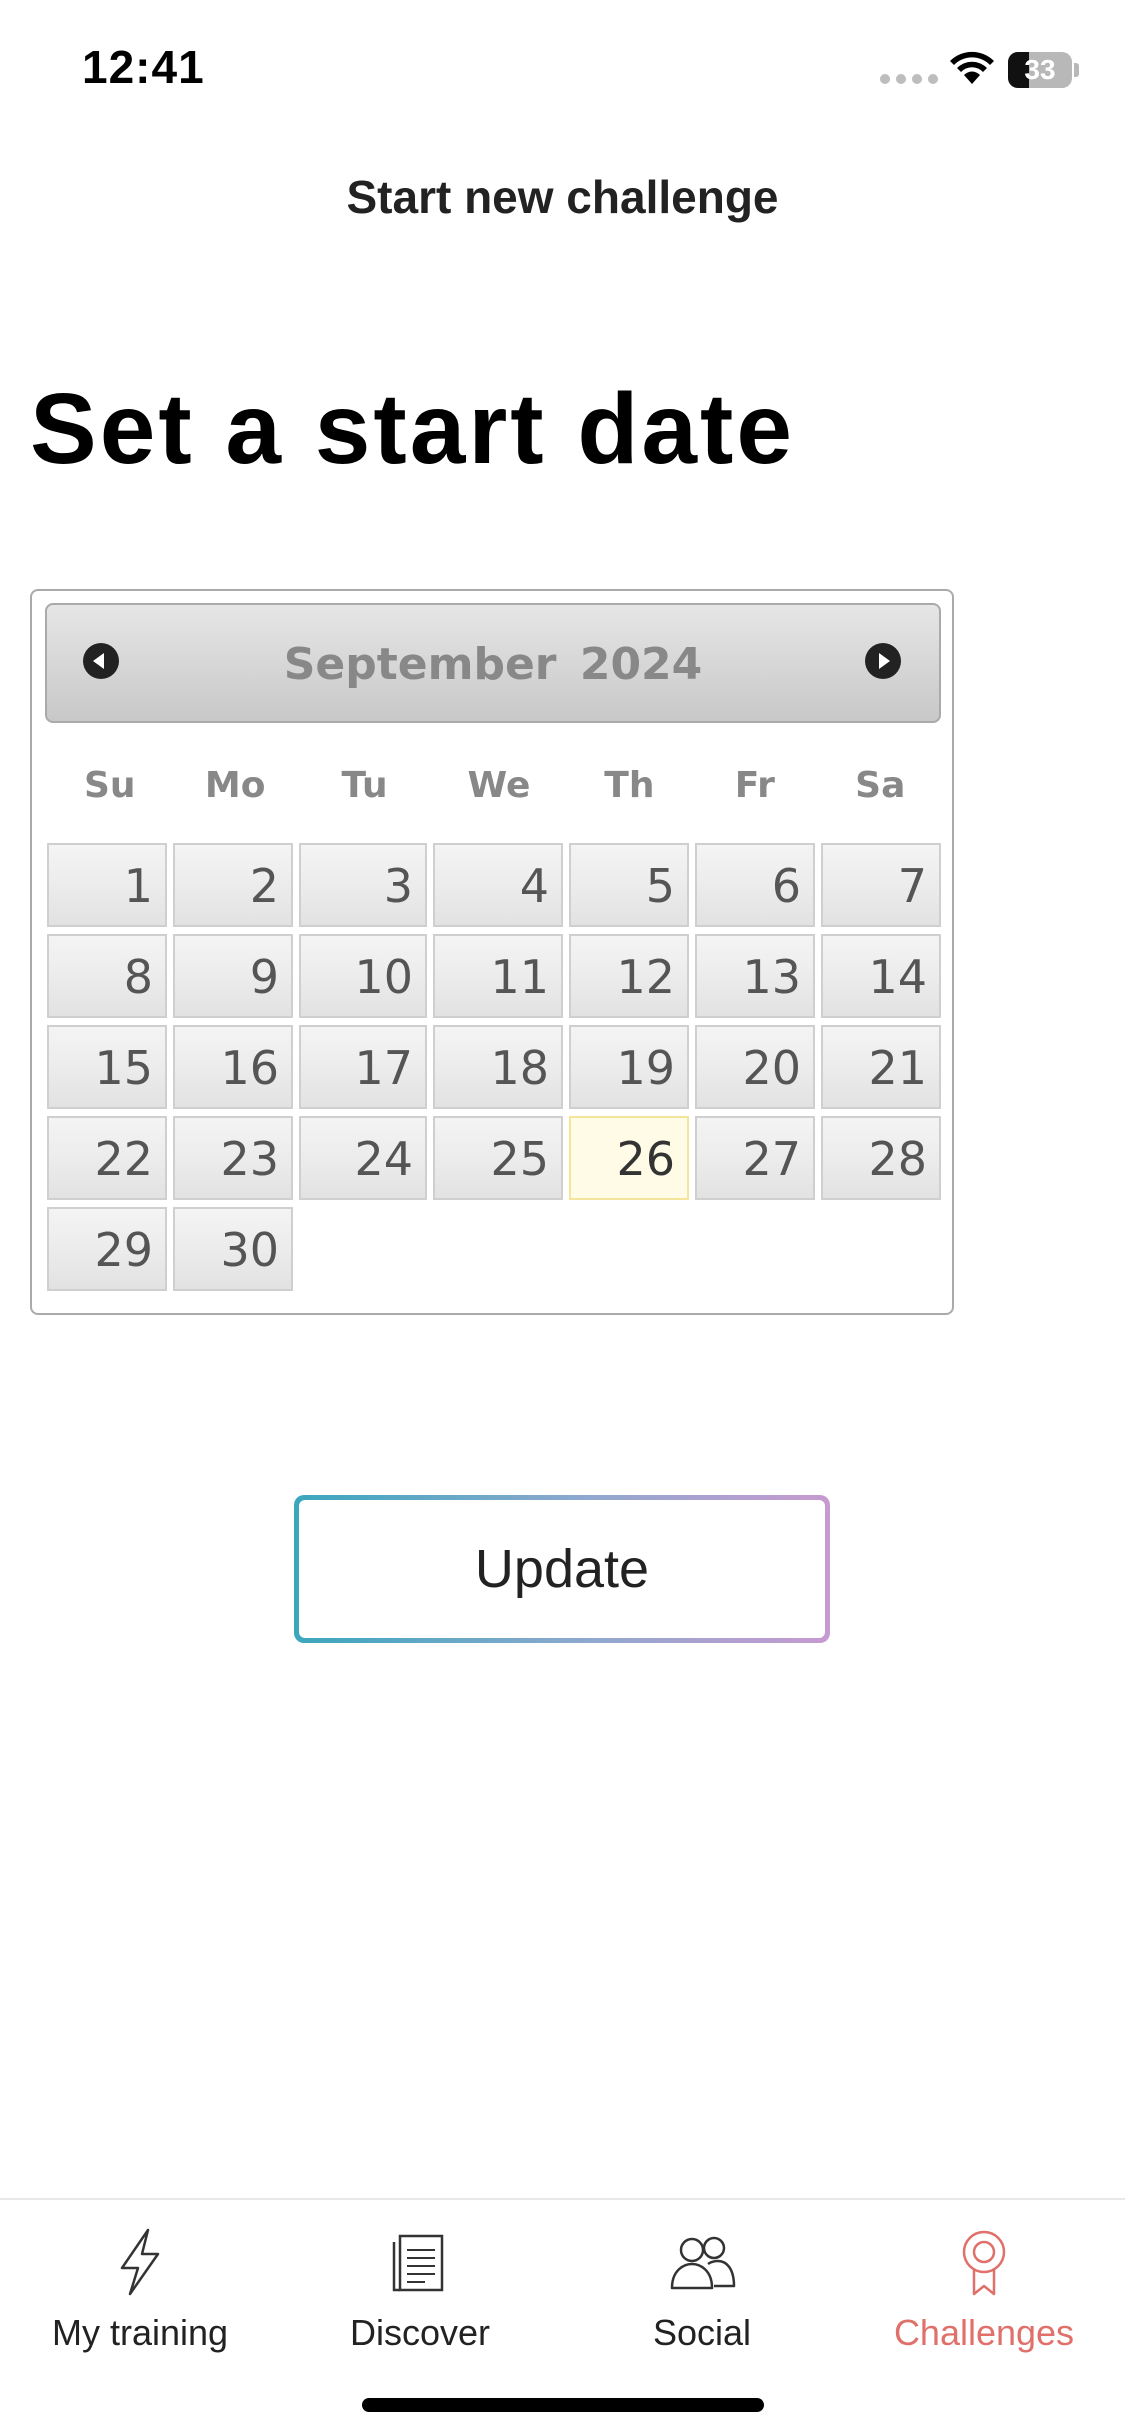 The height and width of the screenshot is (2436, 1125). I want to click on chevron-right-icon, so click(883, 661).